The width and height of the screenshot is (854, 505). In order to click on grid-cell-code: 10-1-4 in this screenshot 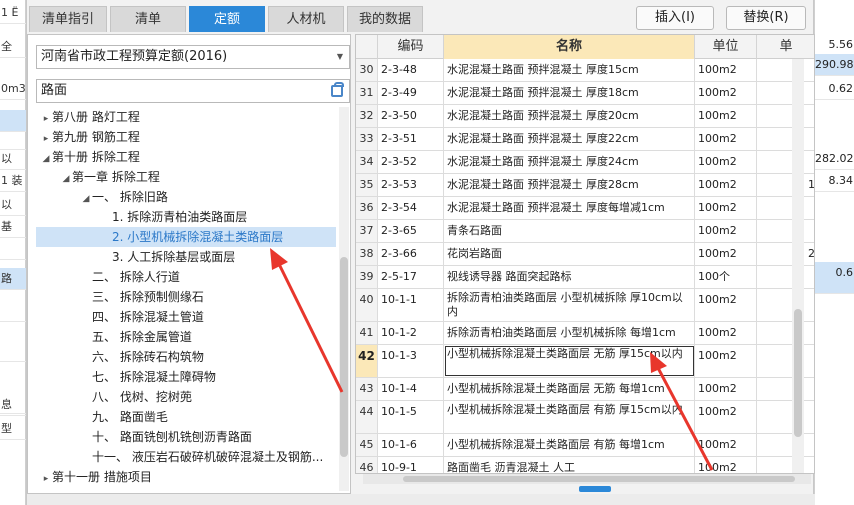, I will do `click(411, 389)`.